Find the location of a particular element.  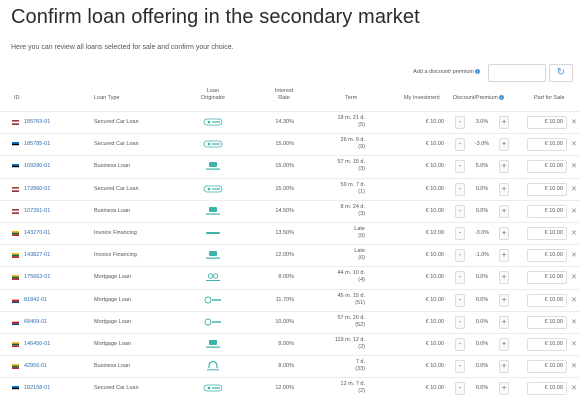

loan-id-link: 68409-01 is located at coordinates (35, 322).